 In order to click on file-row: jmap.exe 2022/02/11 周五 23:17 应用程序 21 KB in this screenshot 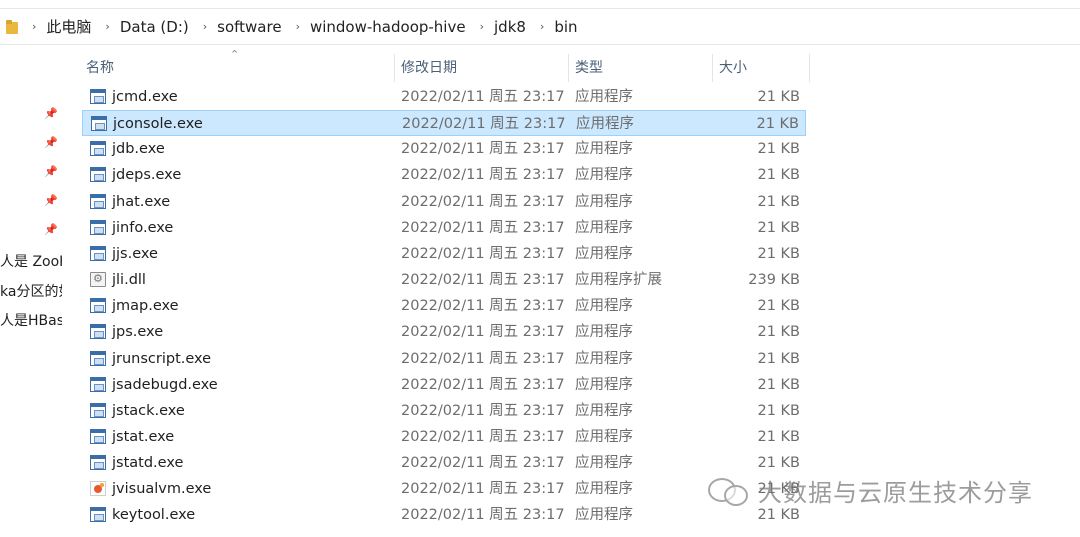, I will do `click(444, 306)`.